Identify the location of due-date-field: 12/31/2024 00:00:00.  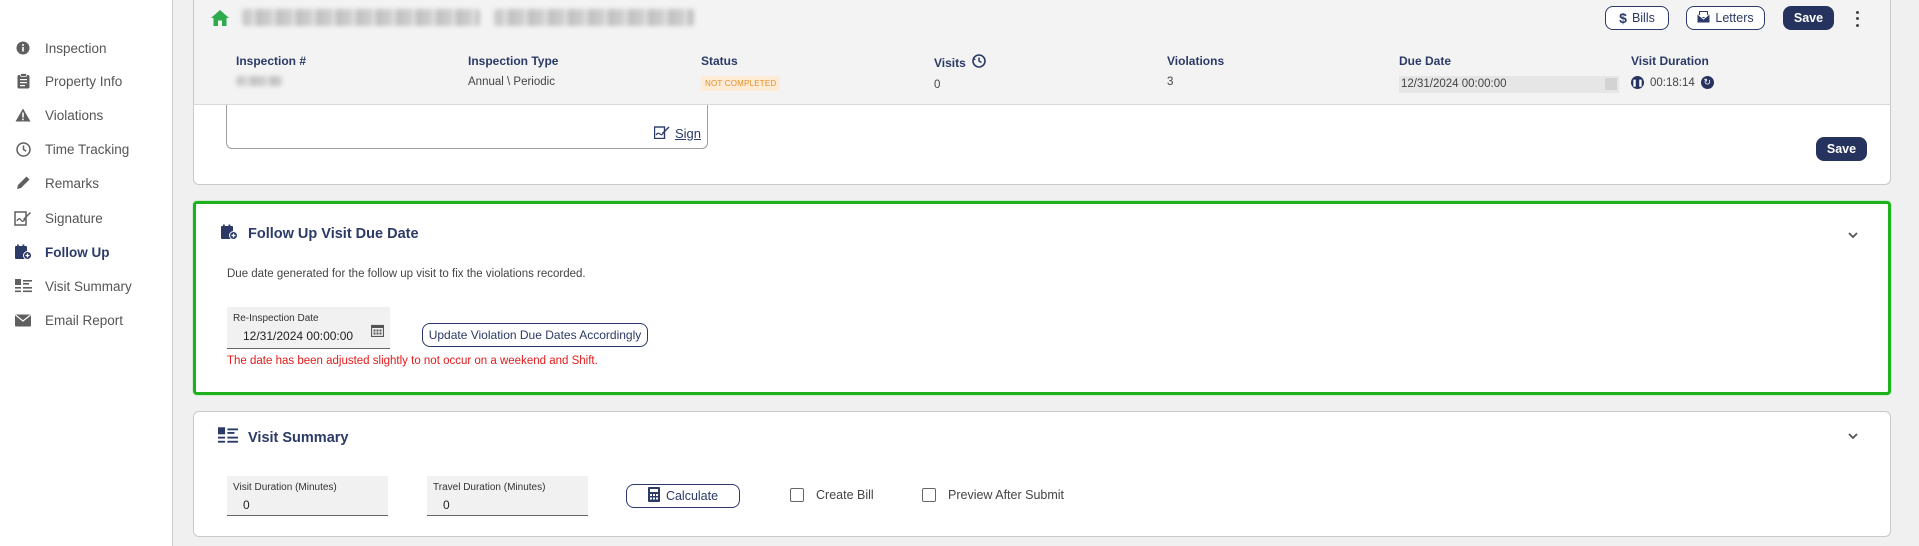
(1509, 84).